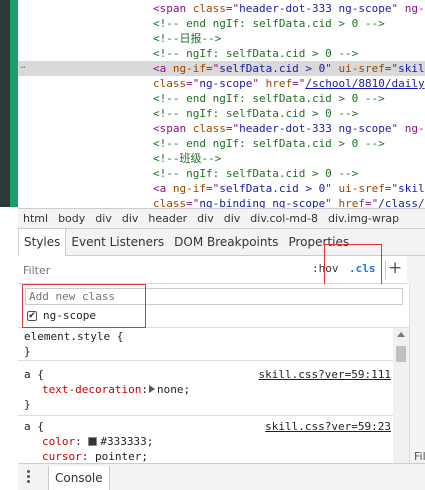 The height and width of the screenshot is (490, 425). I want to click on rule-declaration: text-decoration: none;, so click(116, 389).